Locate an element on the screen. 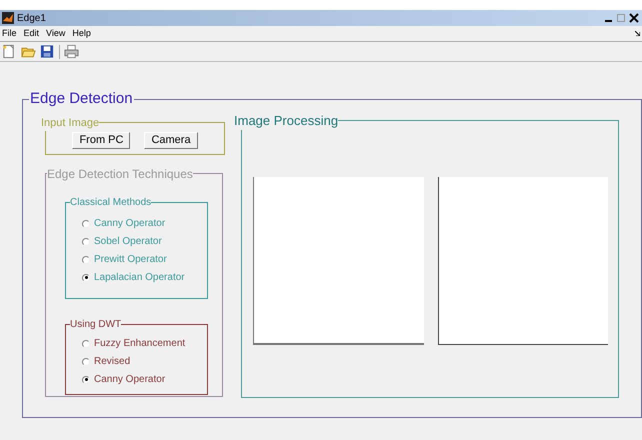 The image size is (642, 440). push-button: Camera is located at coordinates (171, 140).